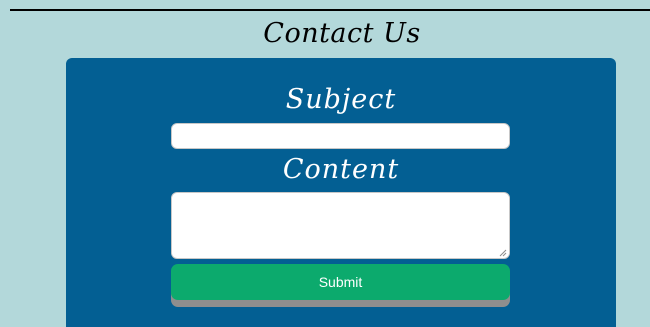  What do you see at coordinates (341, 169) in the screenshot?
I see `content-label: Content` at bounding box center [341, 169].